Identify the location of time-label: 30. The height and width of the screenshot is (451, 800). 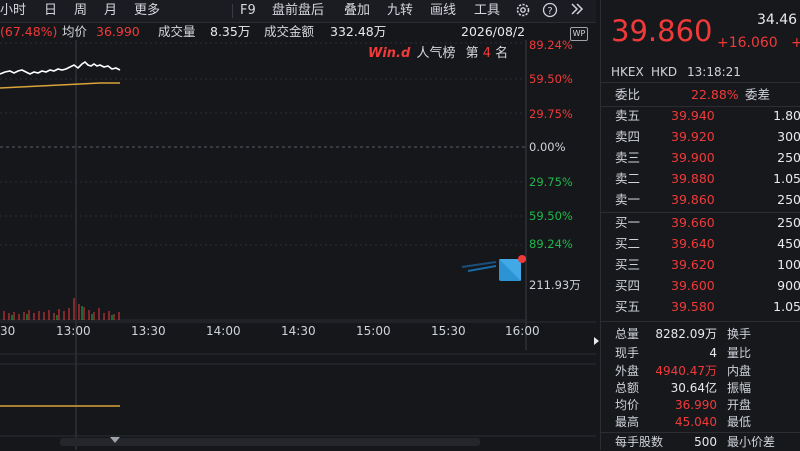
(8, 331).